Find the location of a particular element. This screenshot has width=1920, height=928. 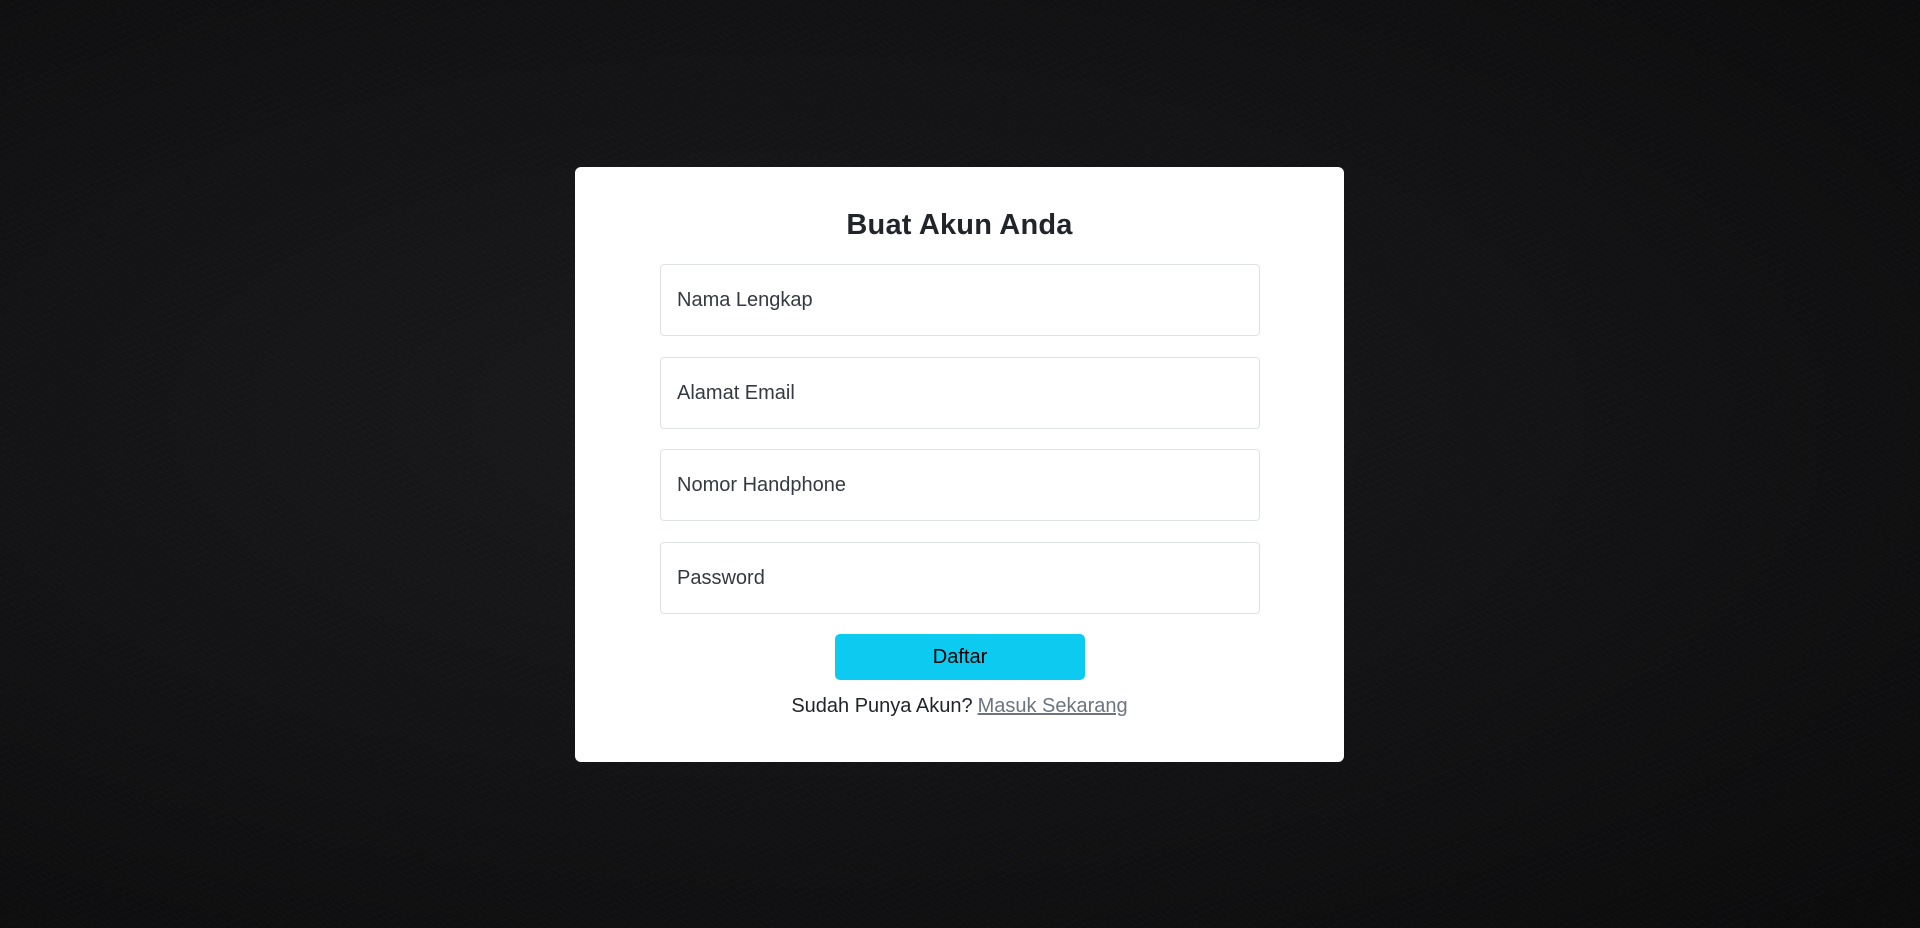

phone-input is located at coordinates (960, 485).